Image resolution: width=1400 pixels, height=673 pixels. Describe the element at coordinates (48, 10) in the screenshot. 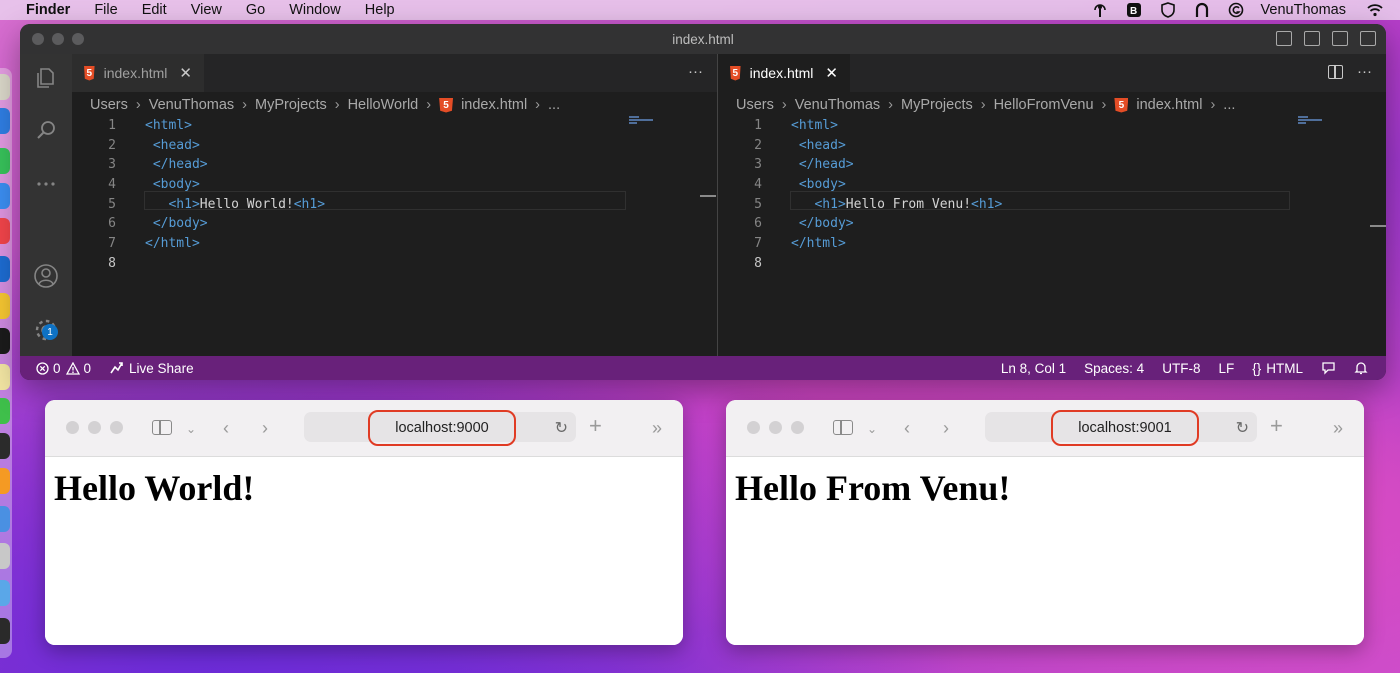

I see `menu-app-finder: Finder` at that location.